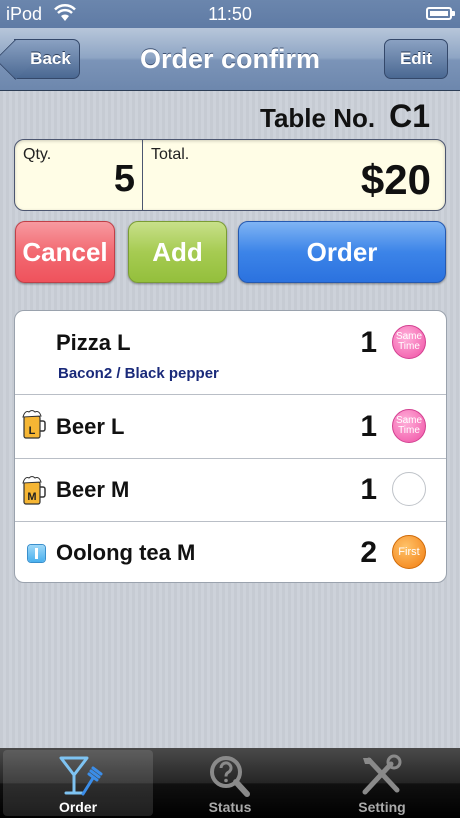 This screenshot has width=460, height=818. Describe the element at coordinates (230, 776) in the screenshot. I see `magnifier-question-icon` at that location.